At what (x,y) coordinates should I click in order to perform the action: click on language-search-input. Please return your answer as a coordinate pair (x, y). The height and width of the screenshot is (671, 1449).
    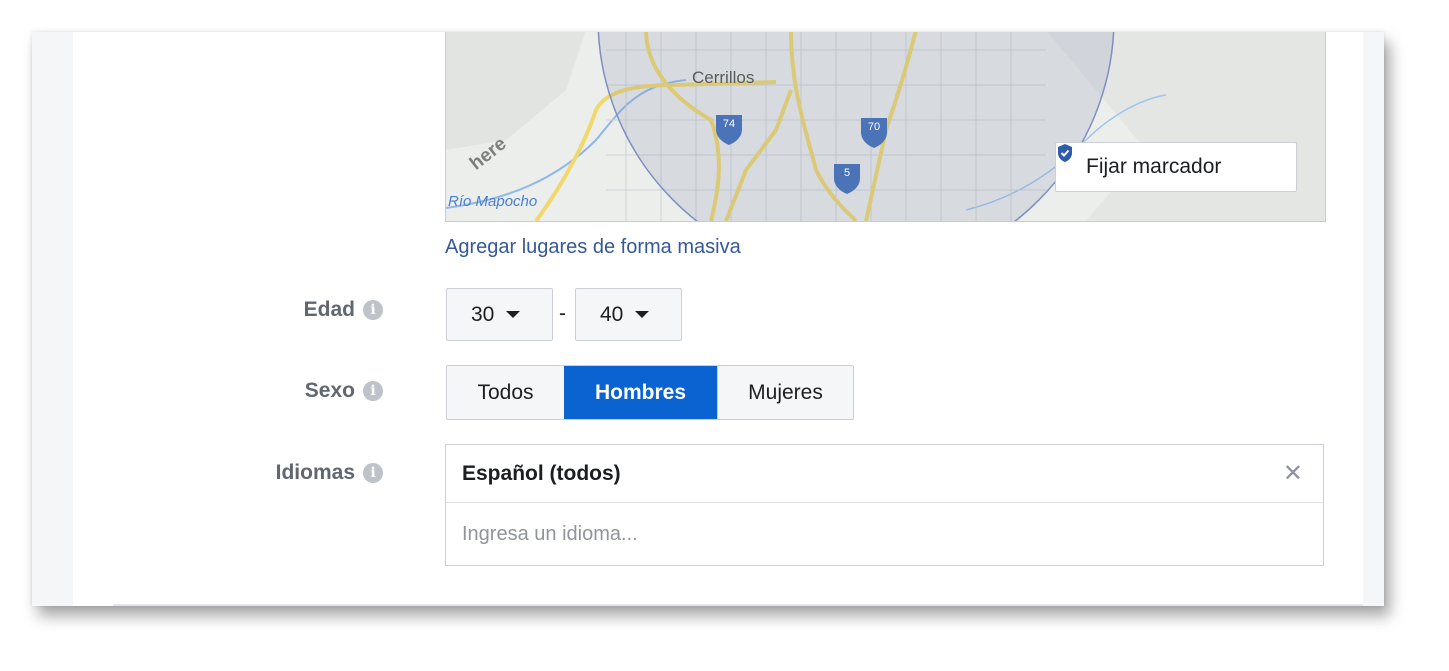
    Looking at the image, I should click on (865, 534).